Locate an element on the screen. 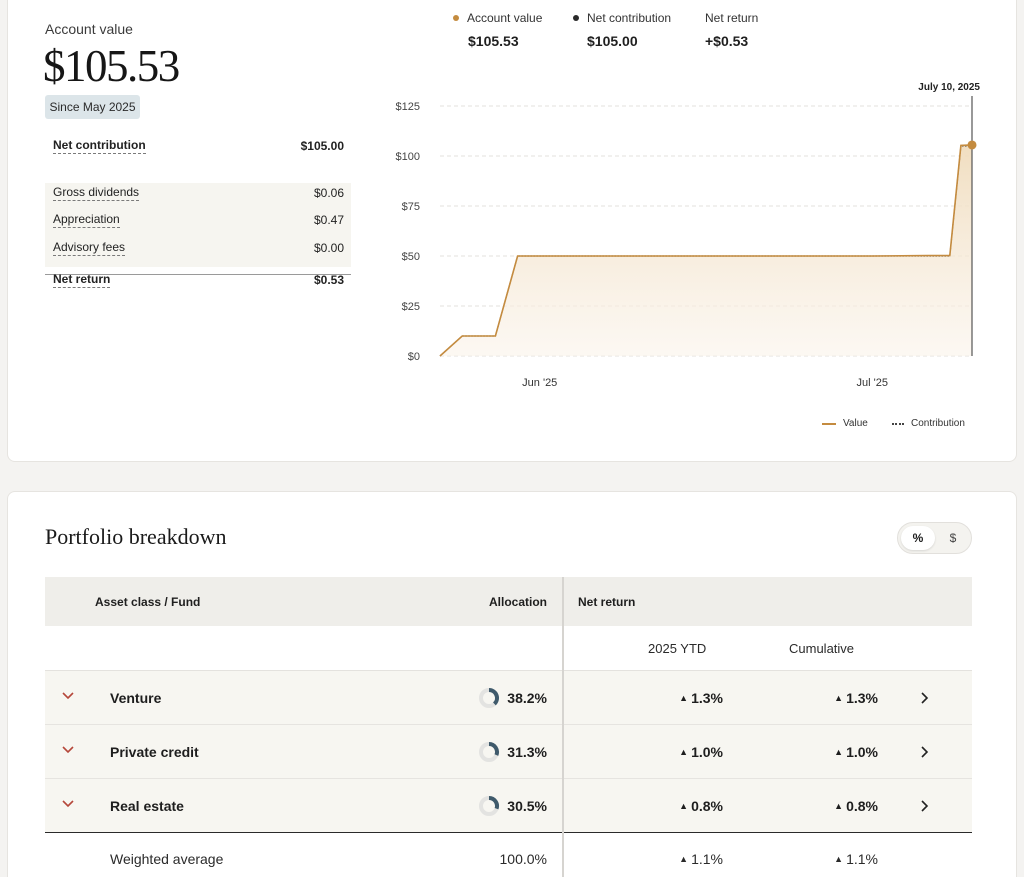 The image size is (1024, 877). fund-ytd: ▲ 0.8% is located at coordinates (688, 806).